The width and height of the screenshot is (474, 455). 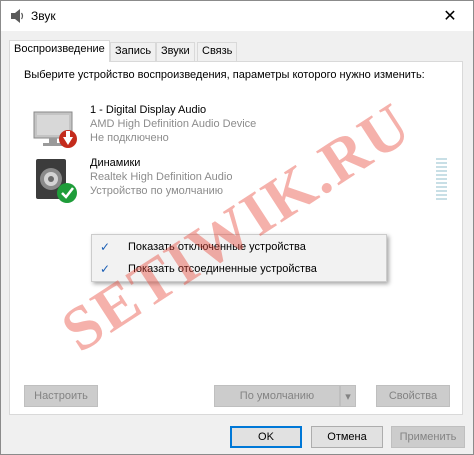 I want to click on device-name: Динамики, so click(x=115, y=163).